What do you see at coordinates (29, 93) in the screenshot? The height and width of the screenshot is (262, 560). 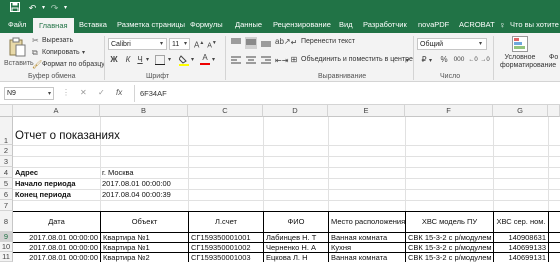 I see `name-box: N9` at bounding box center [29, 93].